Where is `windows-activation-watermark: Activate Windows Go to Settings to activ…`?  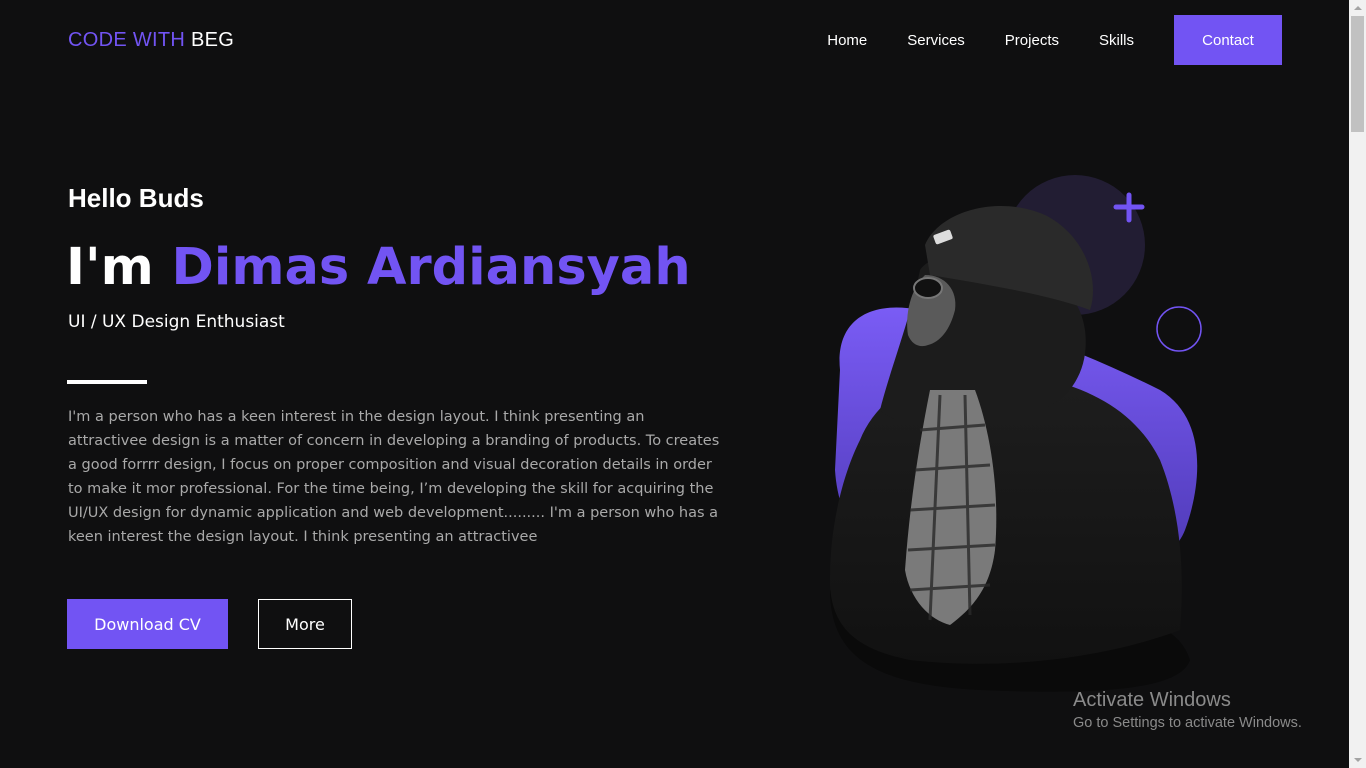
windows-activation-watermark: Activate Windows Go to Settings to activ… is located at coordinates (1187, 710).